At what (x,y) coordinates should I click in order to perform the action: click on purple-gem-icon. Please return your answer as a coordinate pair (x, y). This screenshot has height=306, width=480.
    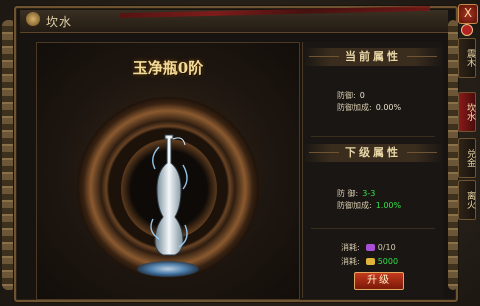
    Looking at the image, I should click on (370, 247).